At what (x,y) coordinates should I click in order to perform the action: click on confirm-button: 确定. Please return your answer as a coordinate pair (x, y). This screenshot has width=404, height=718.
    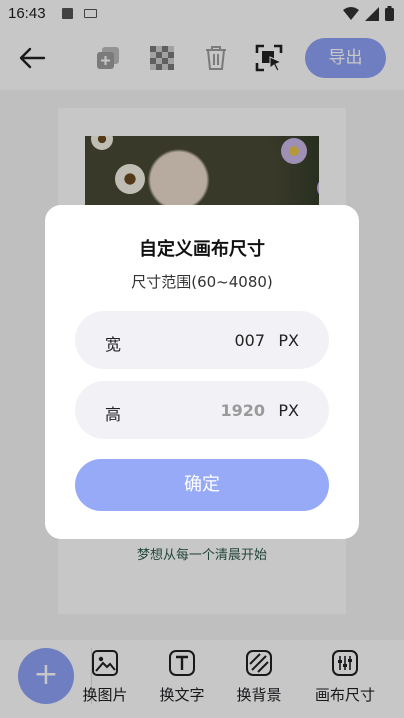
    Looking at the image, I should click on (202, 485).